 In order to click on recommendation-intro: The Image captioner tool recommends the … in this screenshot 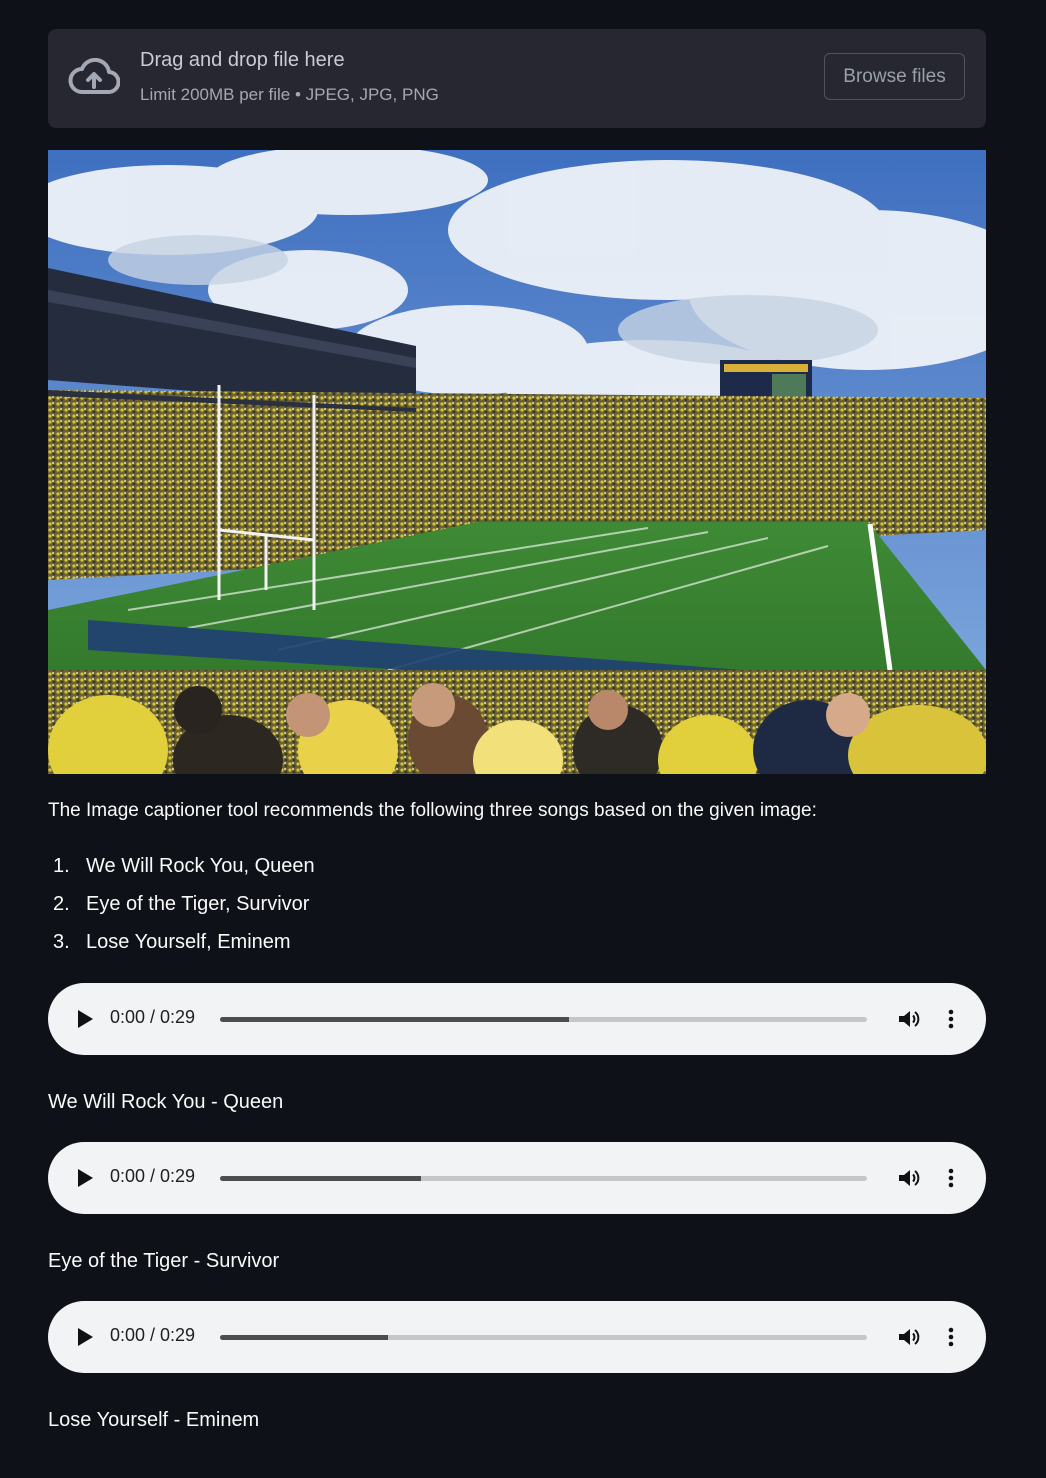, I will do `click(432, 810)`.